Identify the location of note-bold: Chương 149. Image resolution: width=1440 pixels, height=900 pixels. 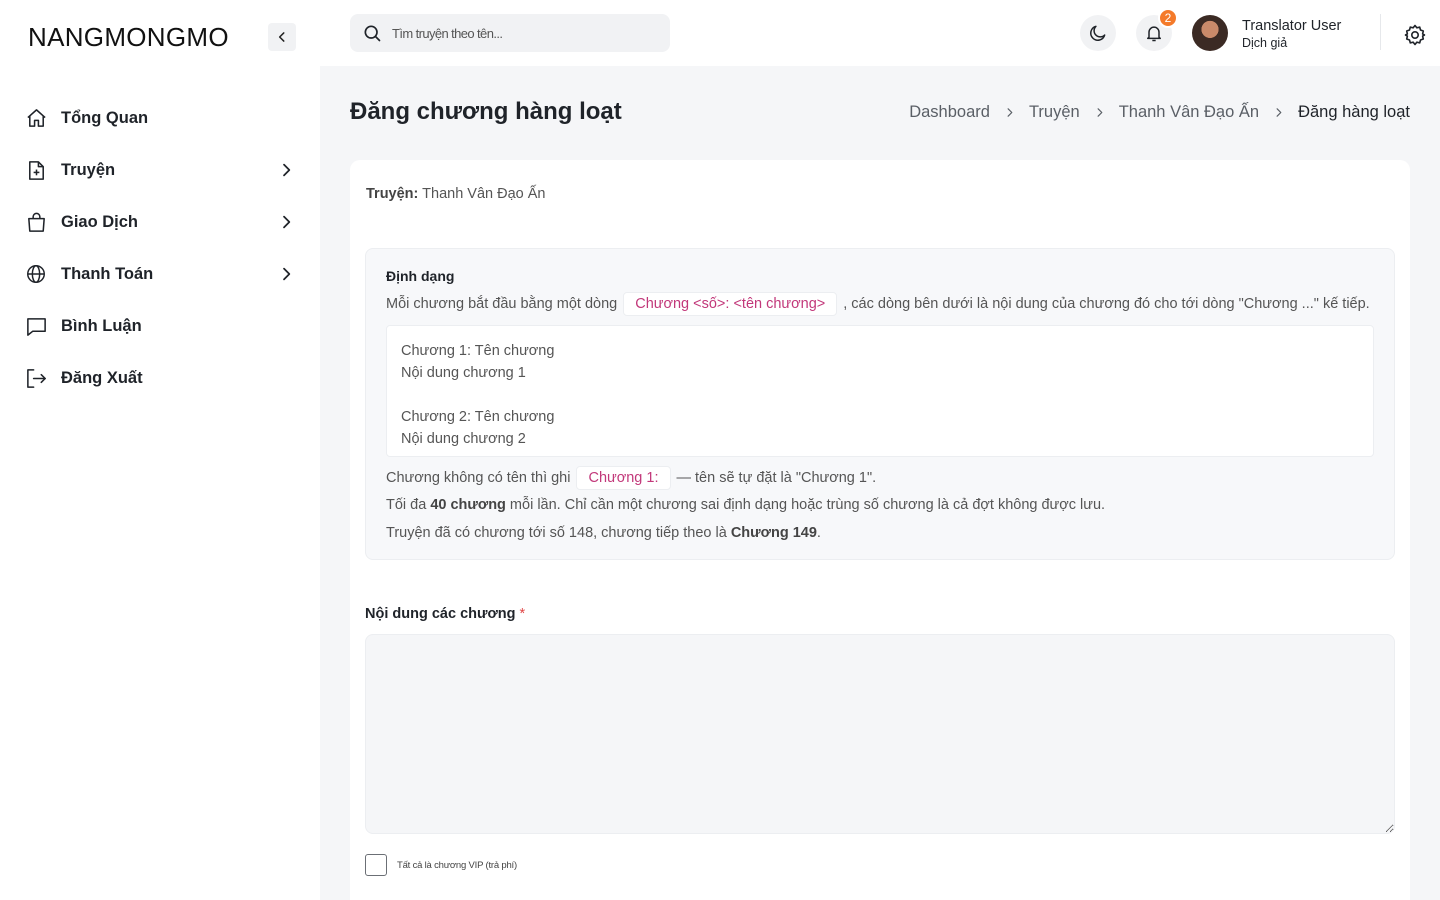
(773, 533).